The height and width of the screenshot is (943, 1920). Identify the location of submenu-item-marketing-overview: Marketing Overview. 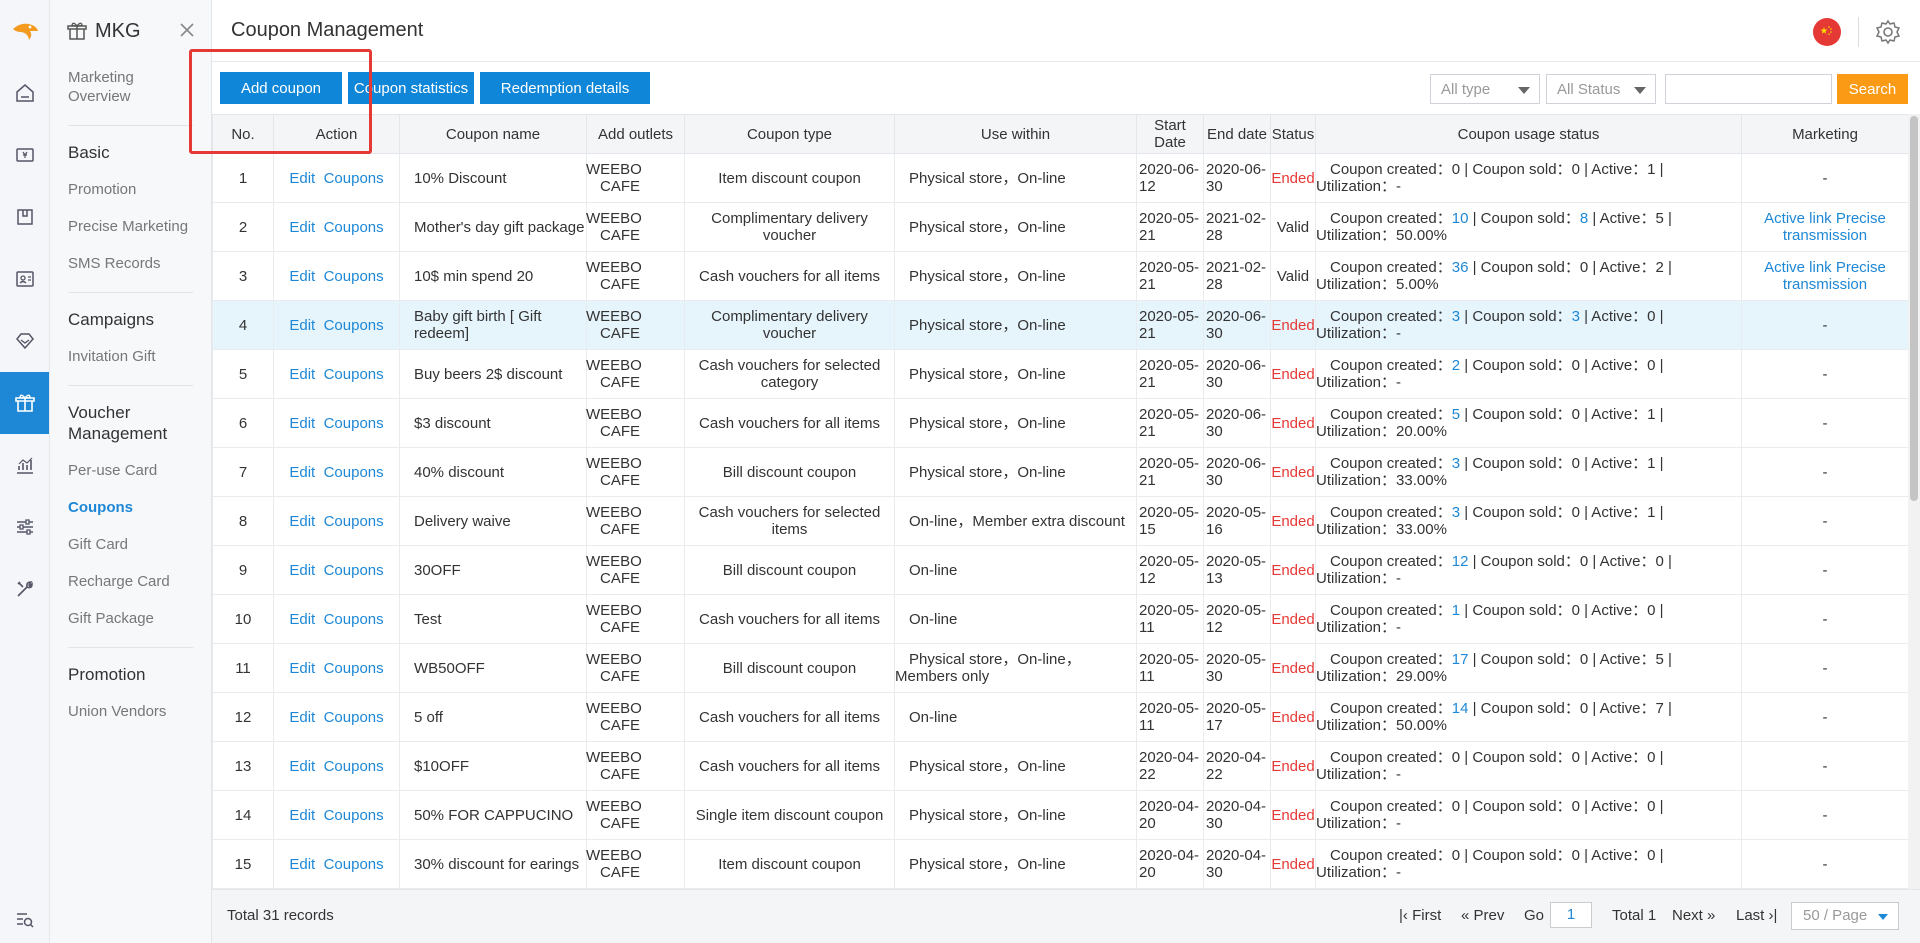
(130, 88).